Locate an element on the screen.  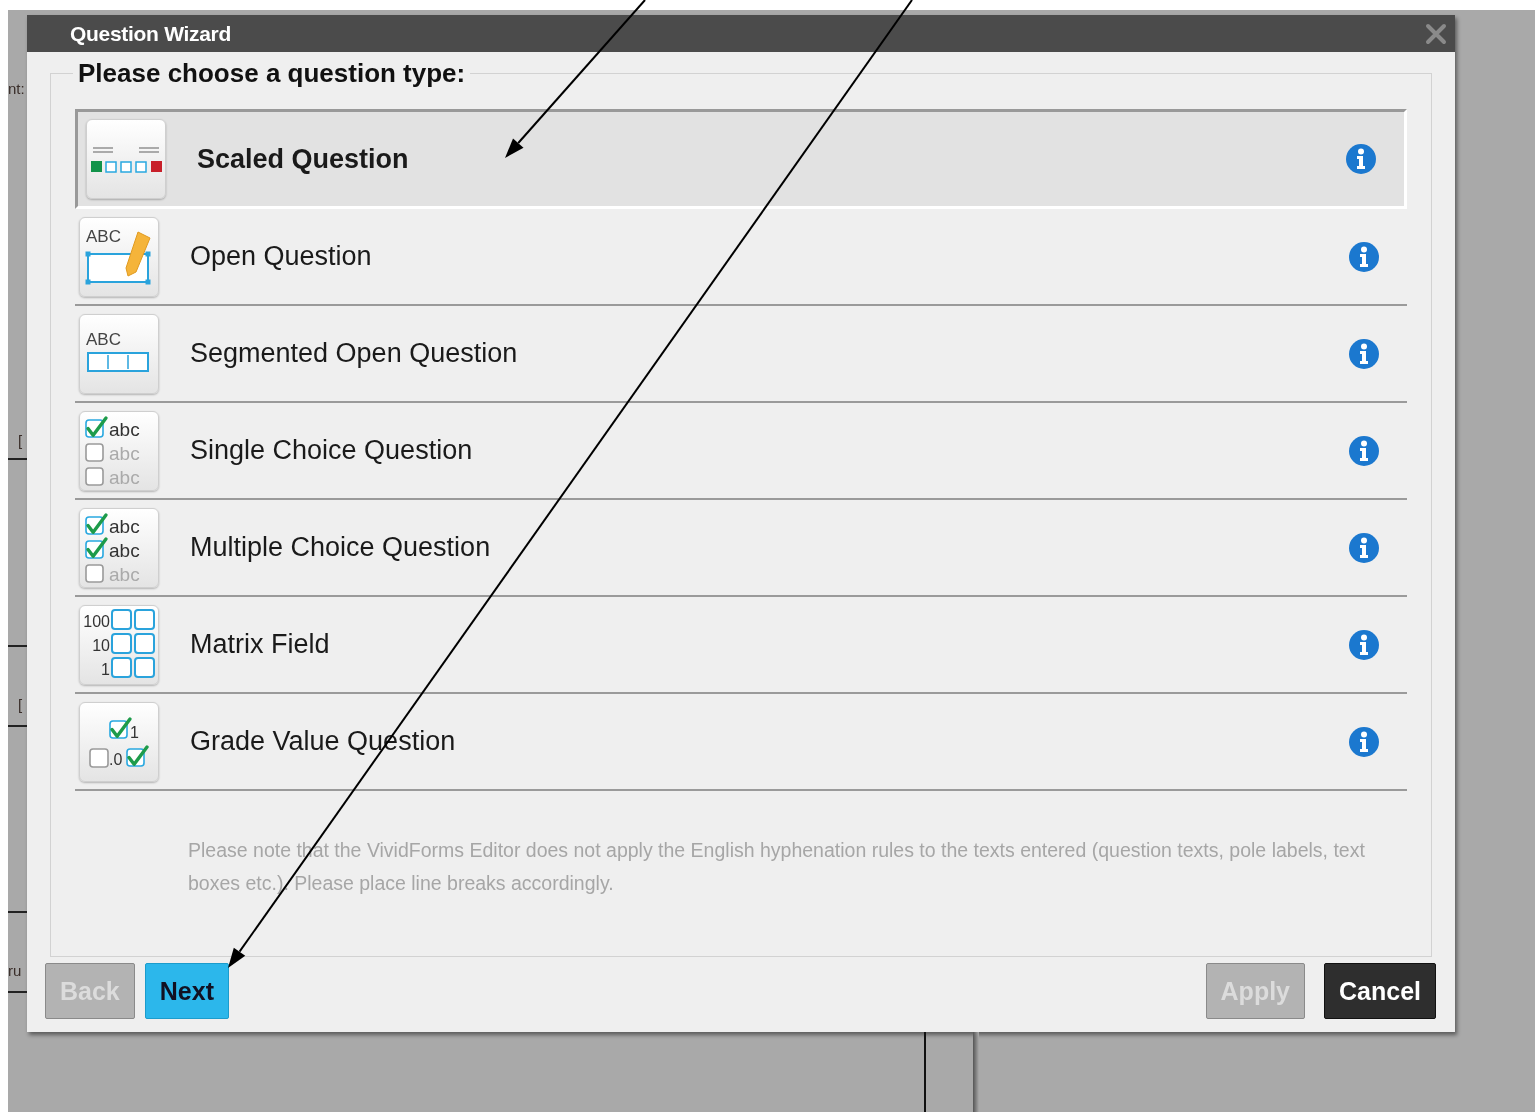
question-type-item: abc abc abc Single Choice Question is located at coordinates (741, 451).